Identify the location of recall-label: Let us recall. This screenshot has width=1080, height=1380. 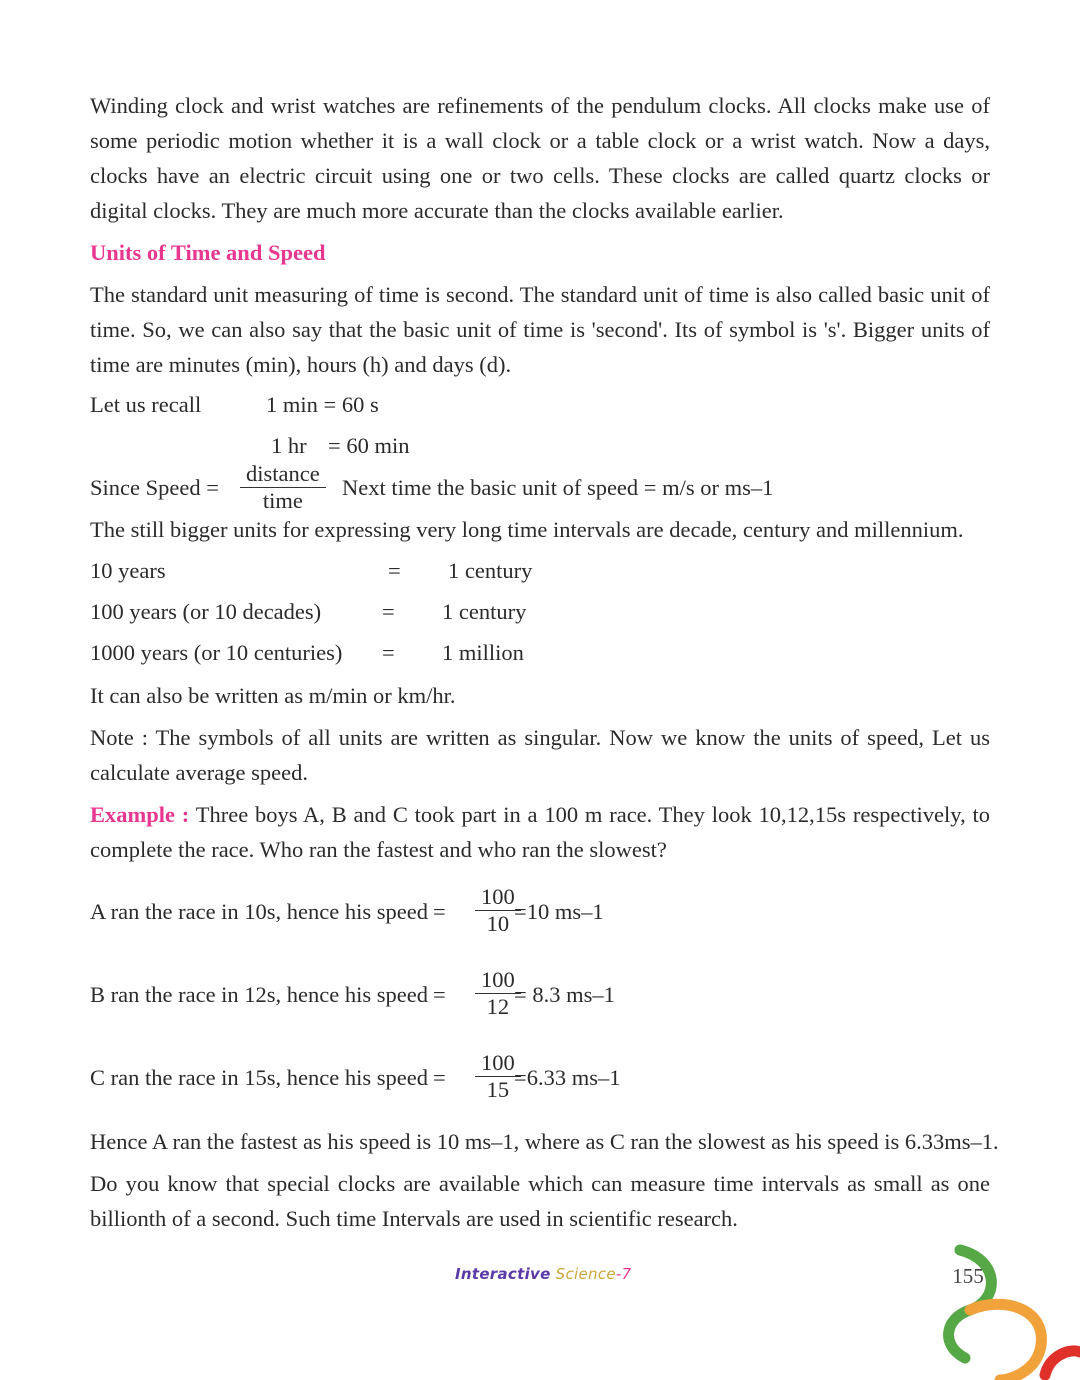
(146, 404).